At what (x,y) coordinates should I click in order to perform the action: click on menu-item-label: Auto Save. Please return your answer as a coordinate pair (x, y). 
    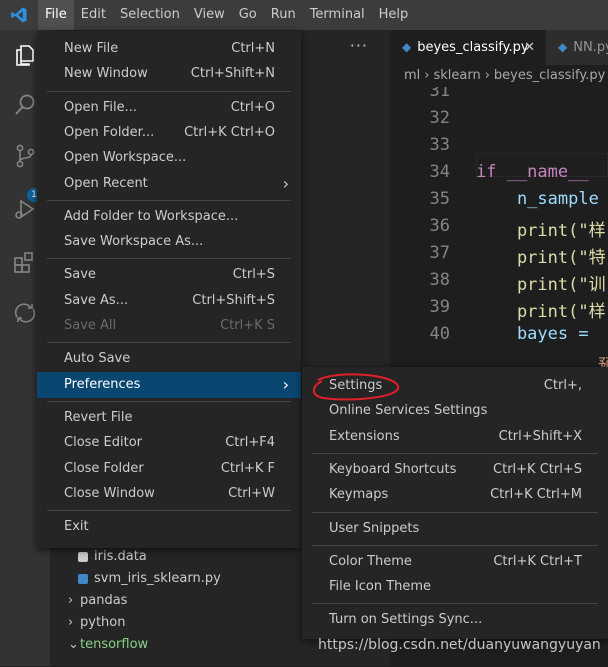
    Looking at the image, I should click on (97, 359).